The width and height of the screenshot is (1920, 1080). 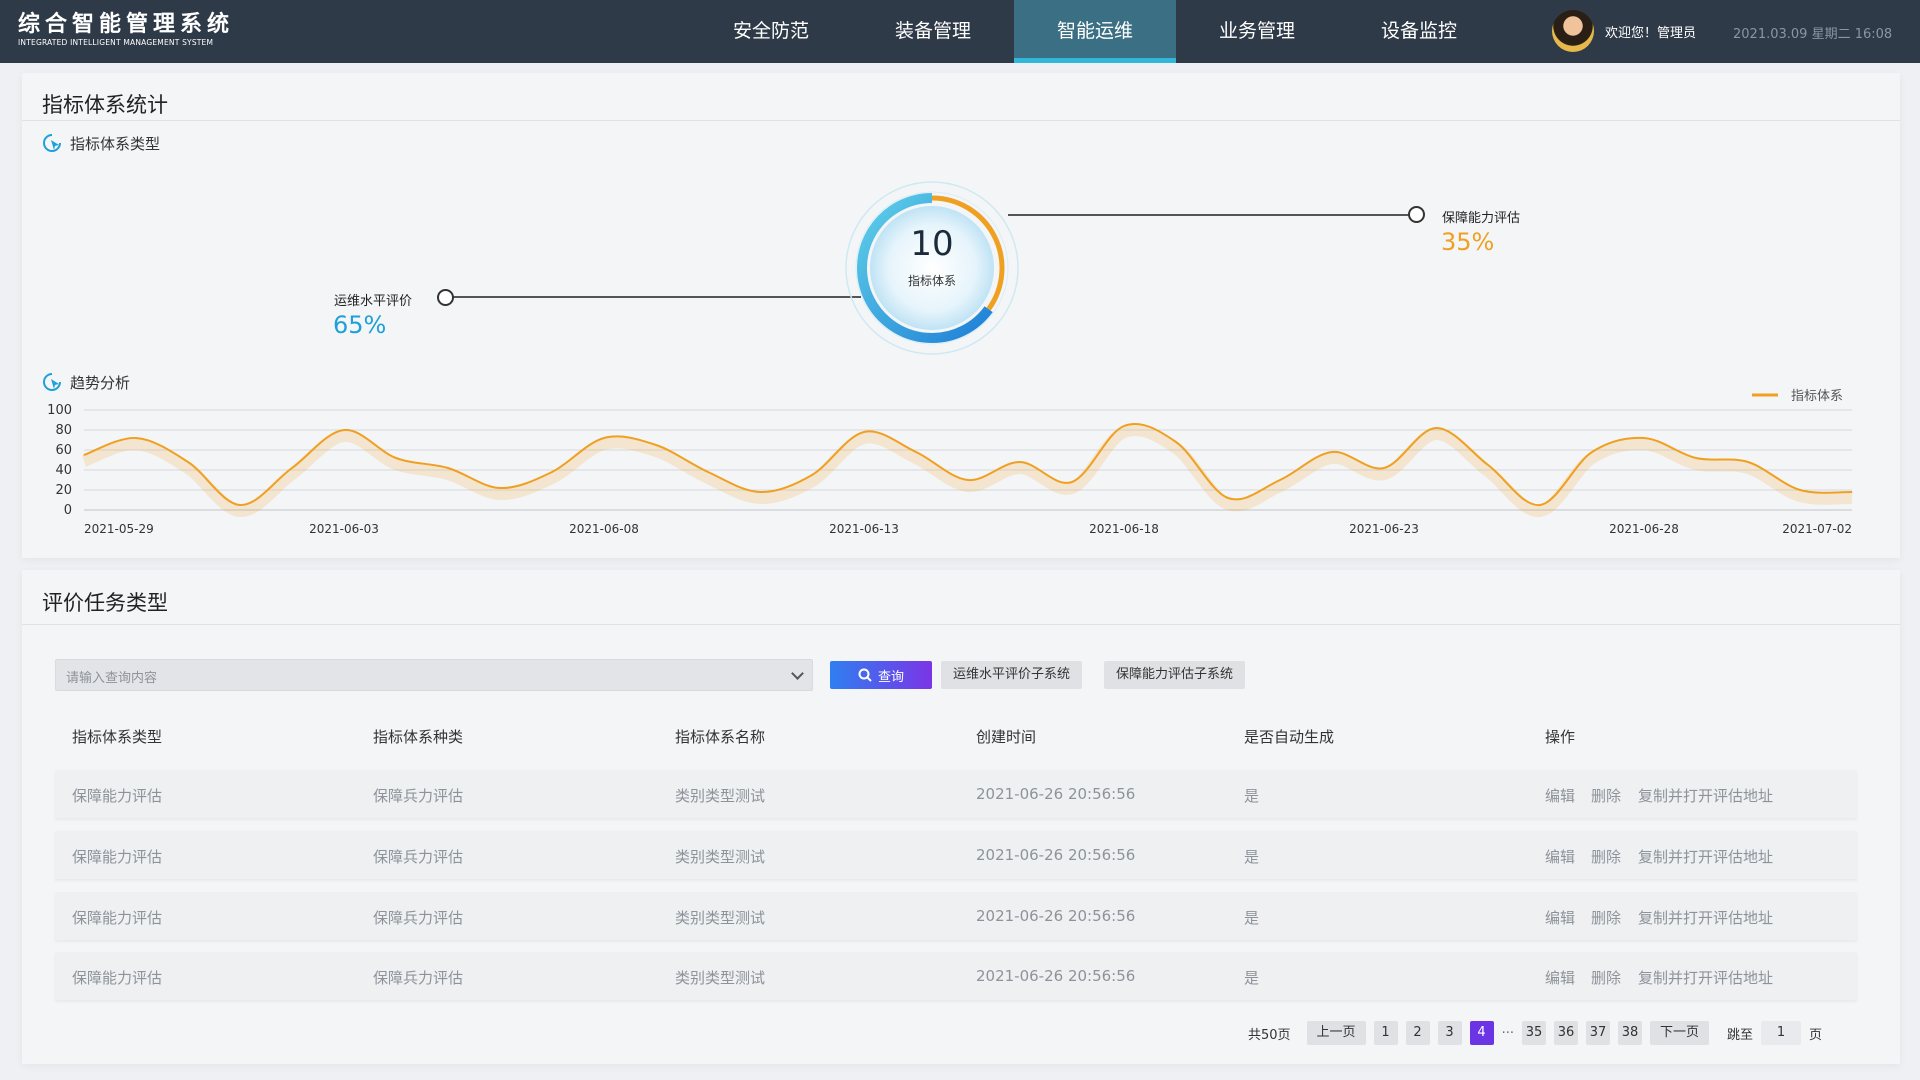 What do you see at coordinates (119, 529) in the screenshot?
I see `x-tick-label: 2021-05-29` at bounding box center [119, 529].